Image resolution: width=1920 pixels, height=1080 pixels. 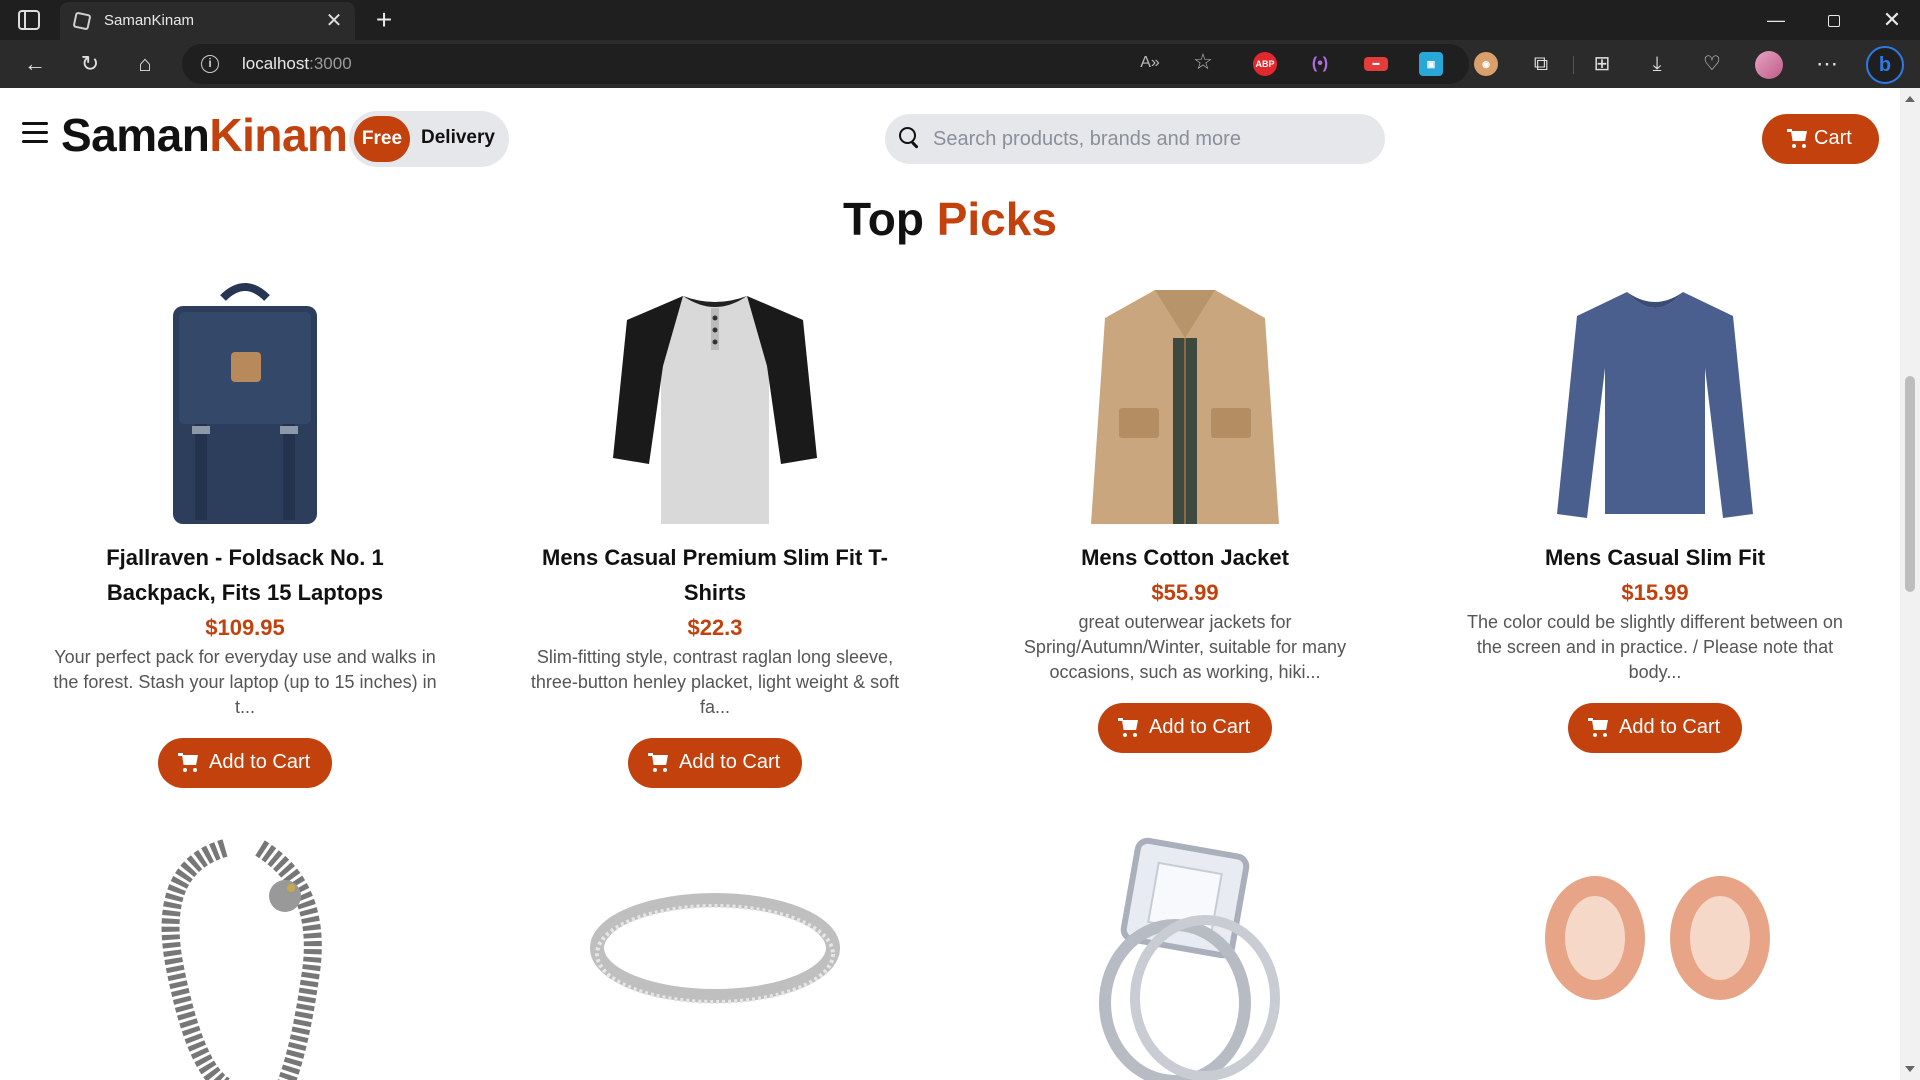 What do you see at coordinates (1185, 592) in the screenshot?
I see `product-price: $55.99` at bounding box center [1185, 592].